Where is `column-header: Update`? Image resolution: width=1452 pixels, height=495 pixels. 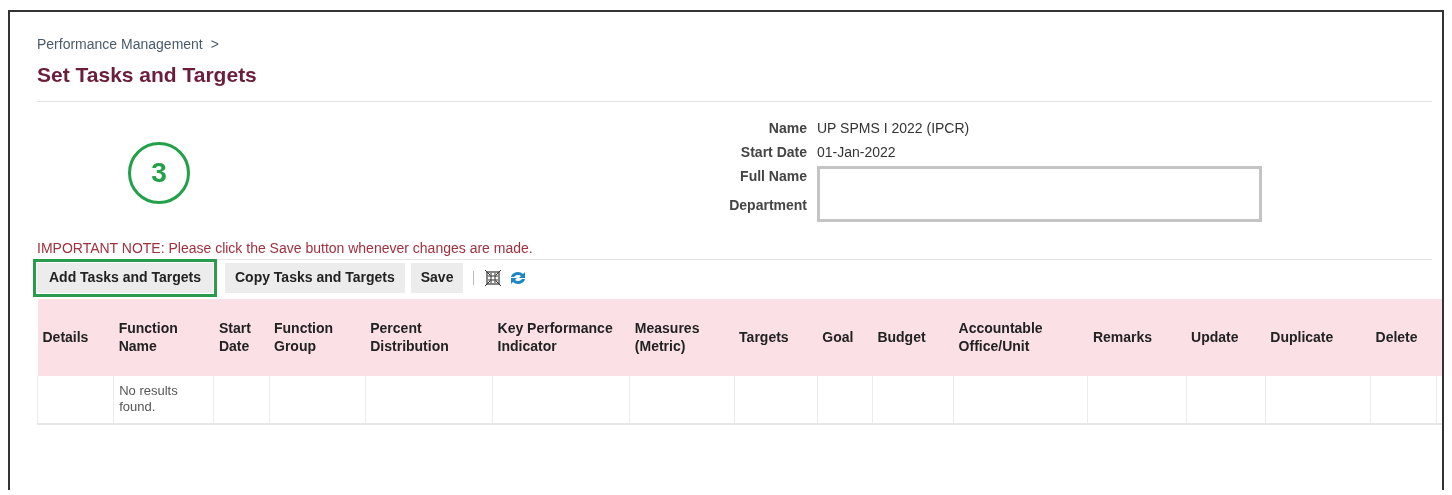
column-header: Update is located at coordinates (1226, 337).